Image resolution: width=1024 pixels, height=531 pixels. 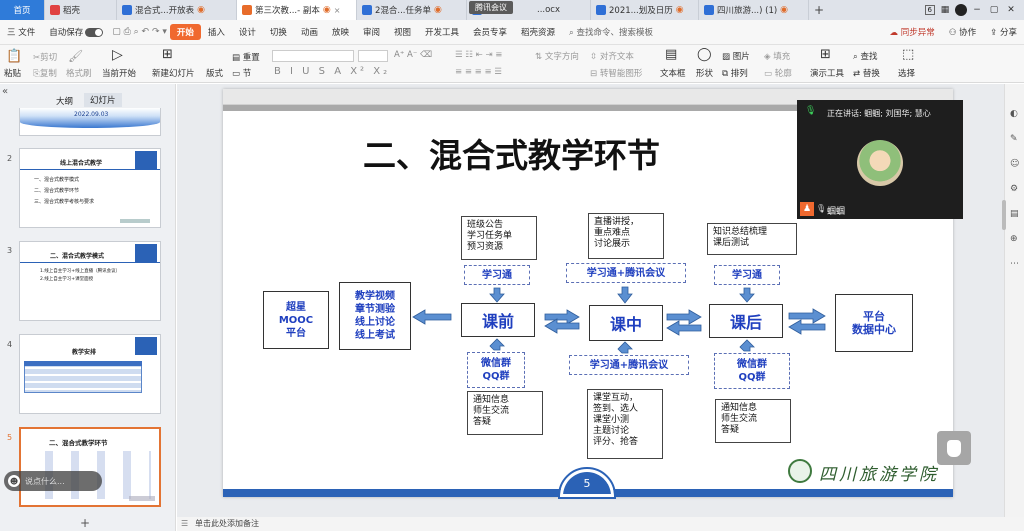 What do you see at coordinates (14, 56) in the screenshot?
I see `paste-icon: 📋` at bounding box center [14, 56].